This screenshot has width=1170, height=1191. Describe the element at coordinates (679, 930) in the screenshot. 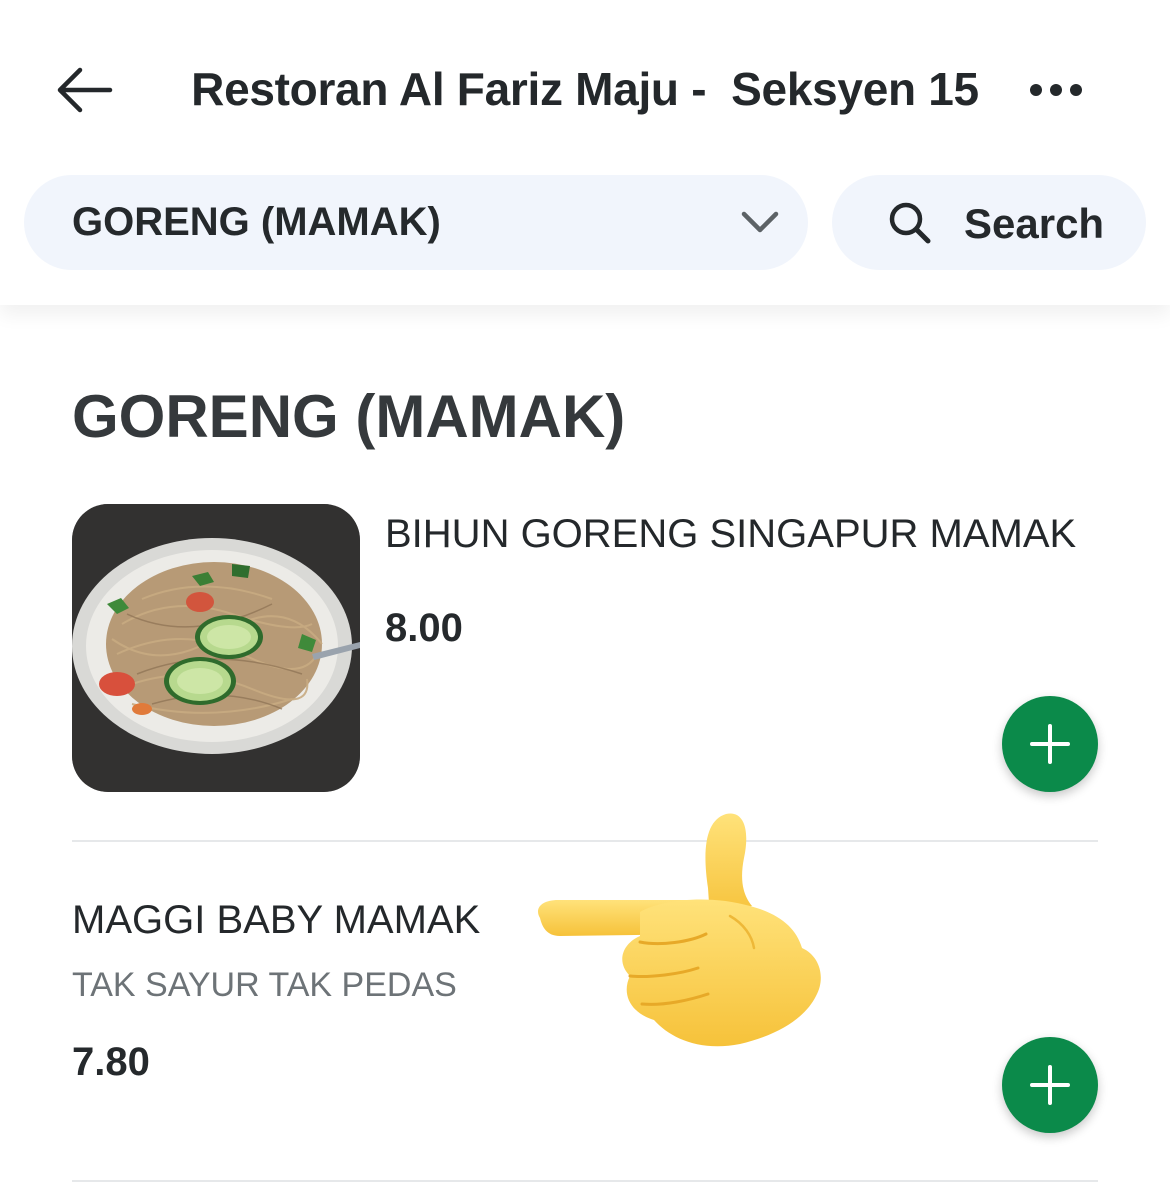

I see `pointing-left-hand-icon` at that location.